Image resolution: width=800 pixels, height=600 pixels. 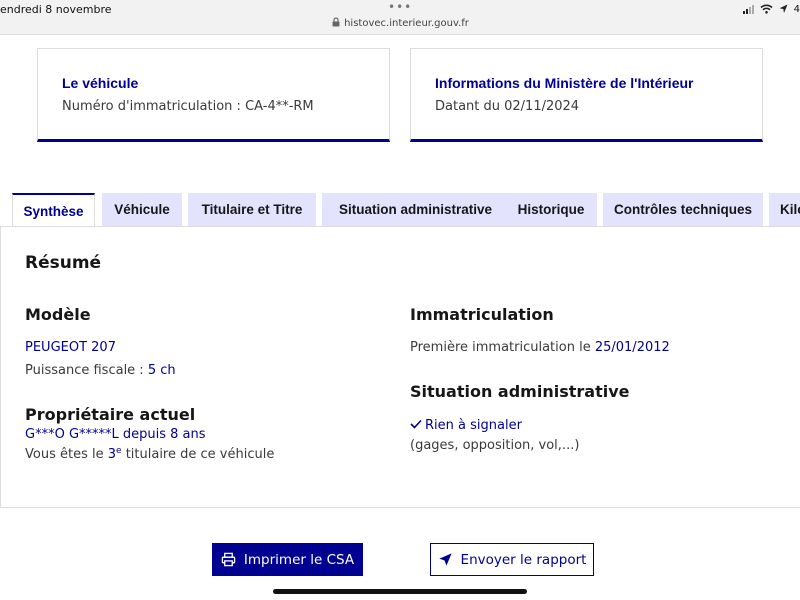 I want to click on tab-kilometrage: Kilo, so click(x=784, y=209).